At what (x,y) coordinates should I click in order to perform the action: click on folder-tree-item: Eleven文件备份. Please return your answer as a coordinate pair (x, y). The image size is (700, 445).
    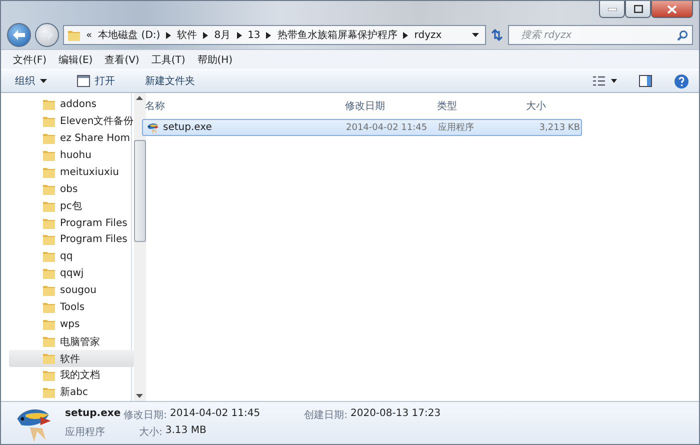
    Looking at the image, I should click on (71, 121).